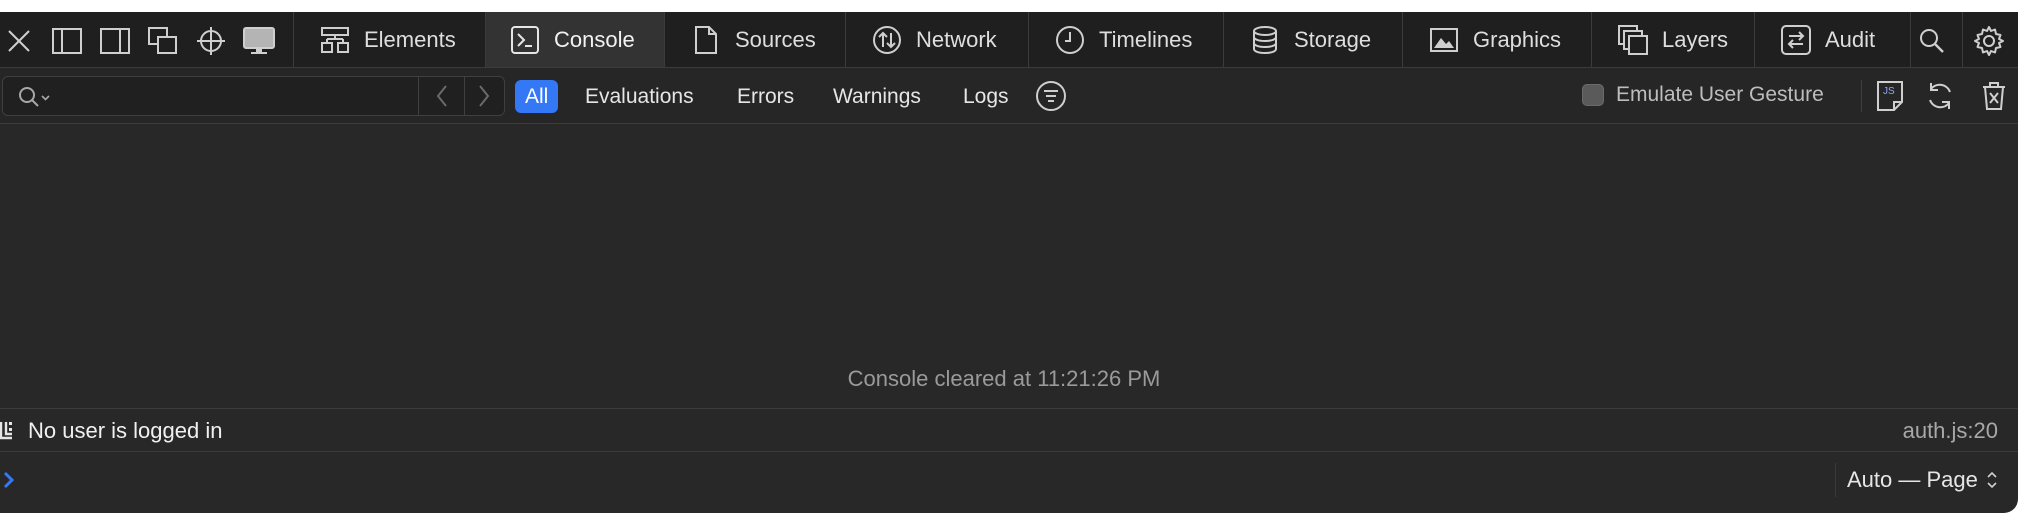 The width and height of the screenshot is (2018, 516). What do you see at coordinates (1992, 480) in the screenshot?
I see `up-down-chevron-icon` at bounding box center [1992, 480].